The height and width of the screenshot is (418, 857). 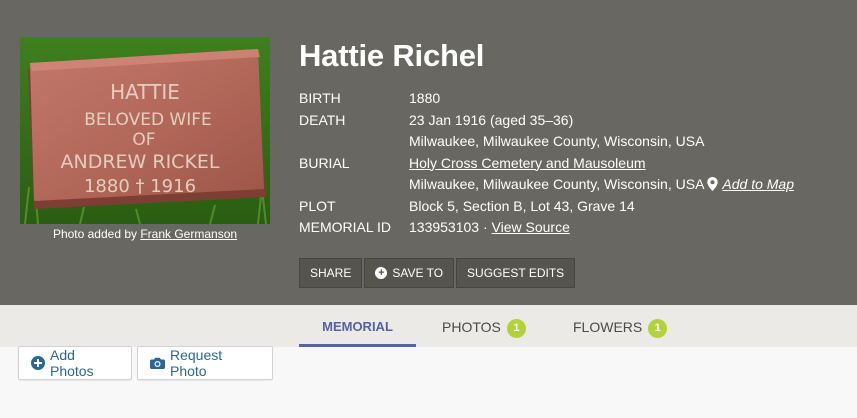 I want to click on photo-credit-link: Frank Germanson, so click(x=188, y=234).